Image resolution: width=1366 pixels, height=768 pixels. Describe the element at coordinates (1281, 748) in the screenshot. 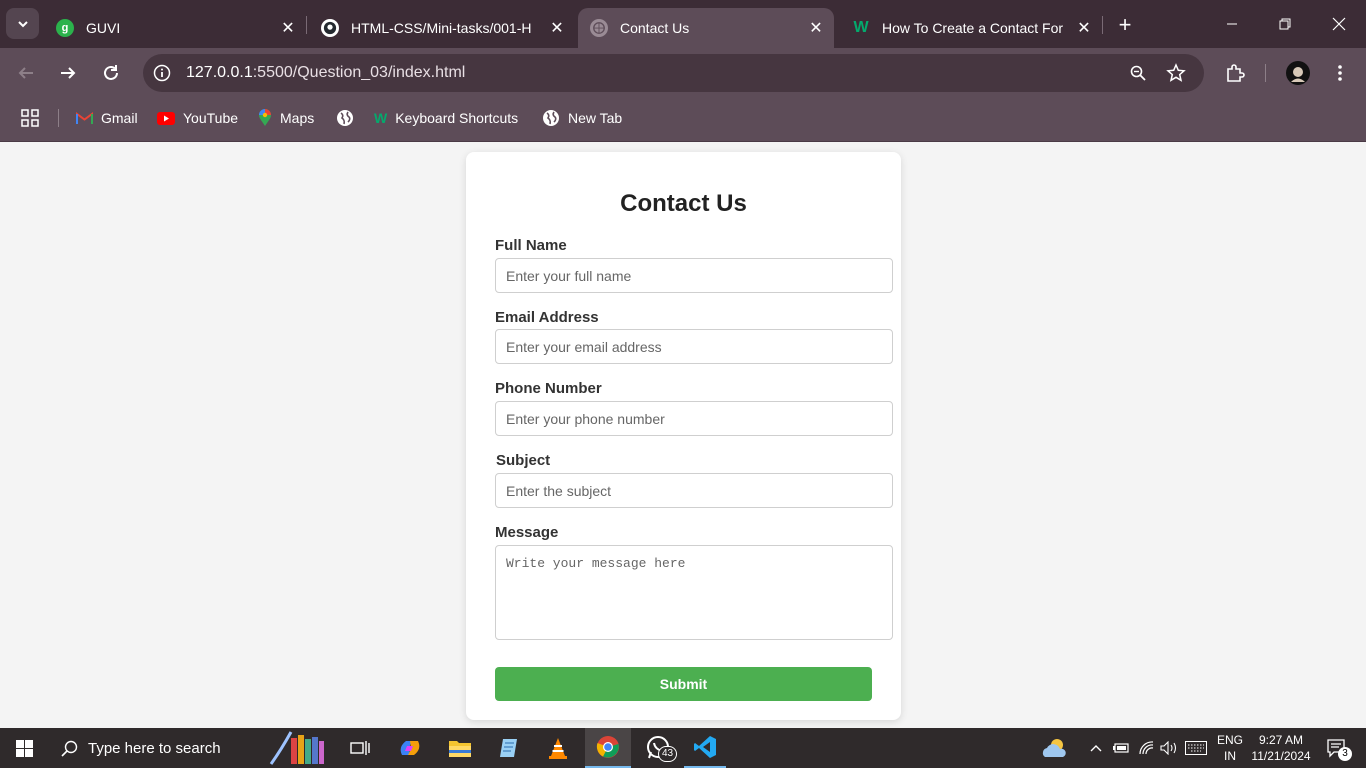

I see `clock: 9:27 AM 11/21/2024` at that location.